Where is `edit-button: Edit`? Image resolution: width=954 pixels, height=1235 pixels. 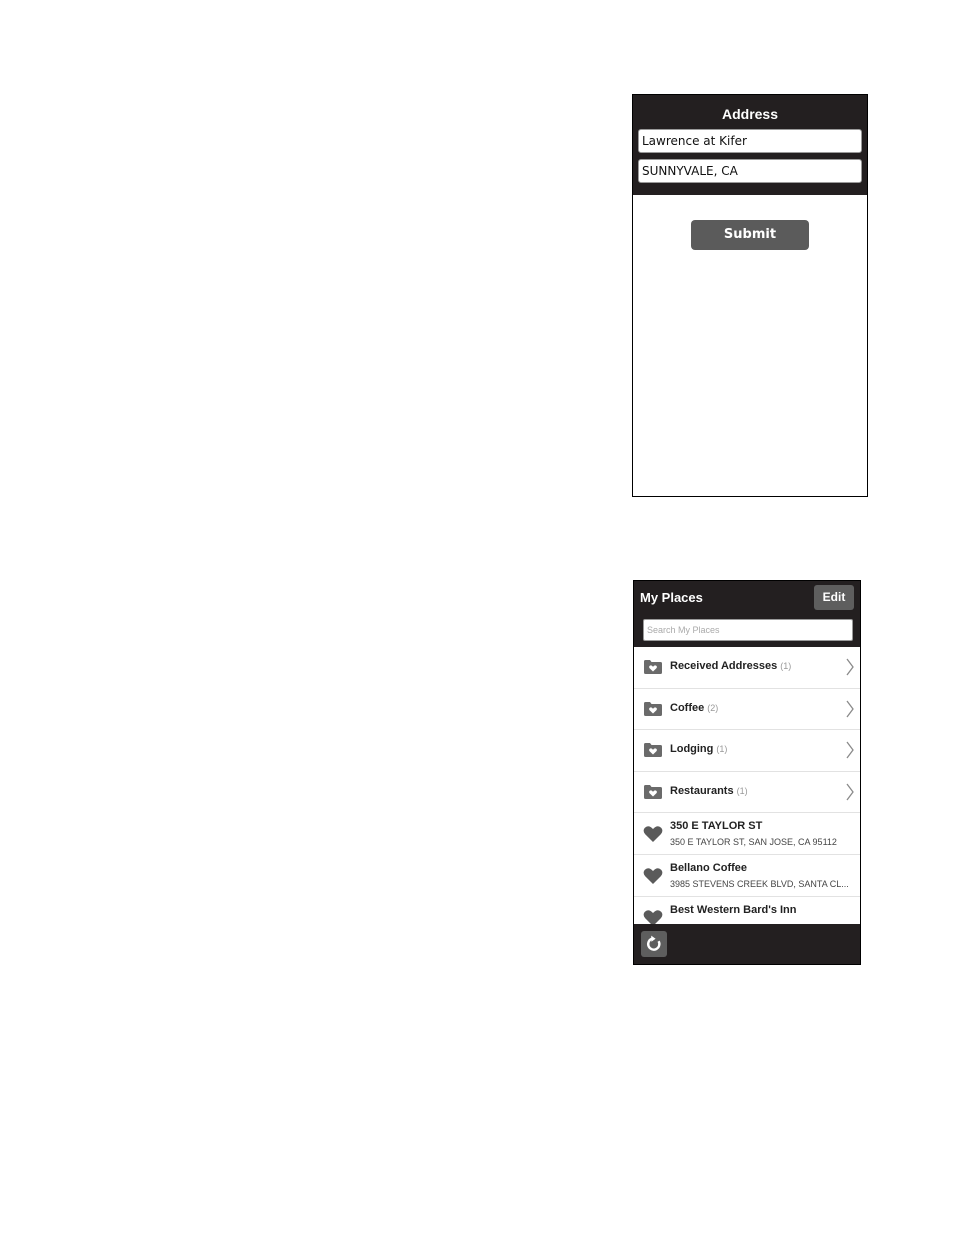
edit-button: Edit is located at coordinates (834, 597).